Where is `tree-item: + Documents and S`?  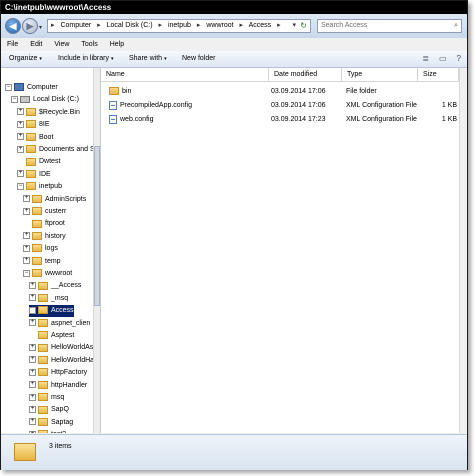
tree-item: + Documents and S is located at coordinates (56, 150).